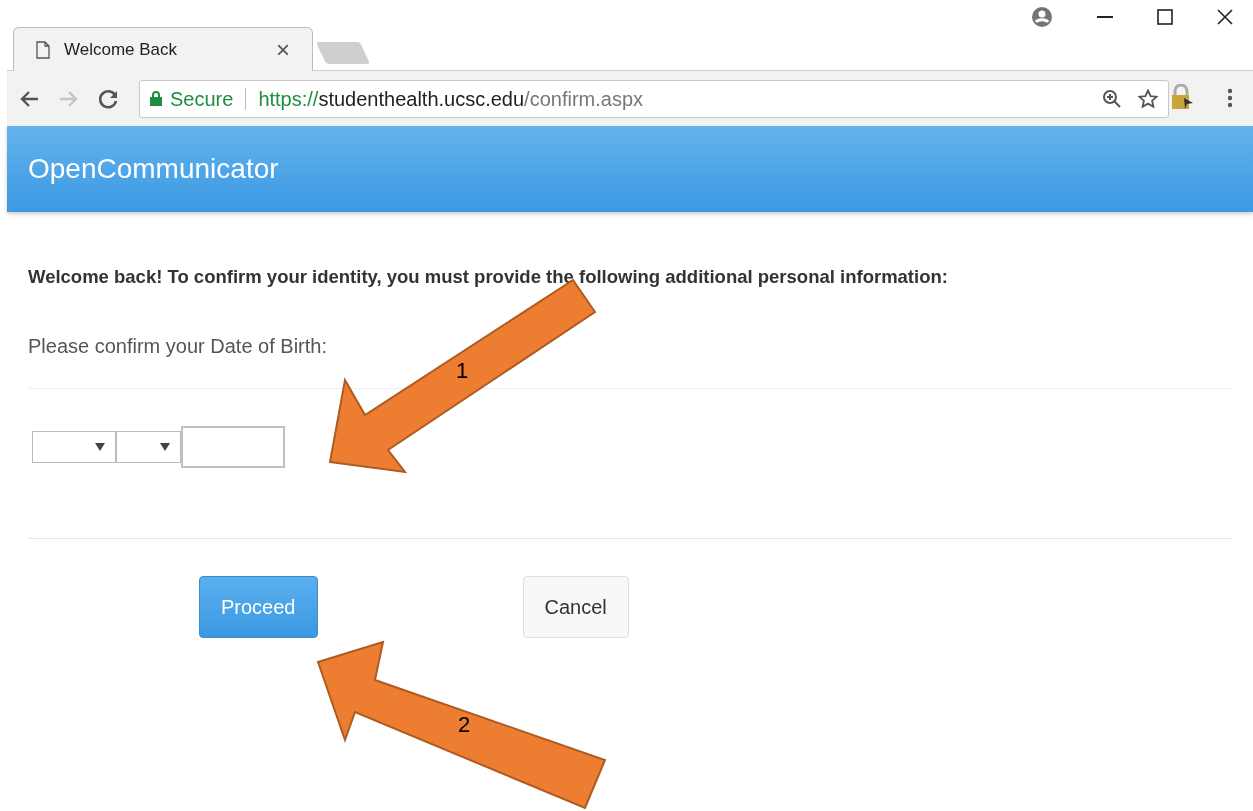 This screenshot has height=811, width=1253. I want to click on year-input-field, so click(233, 446).